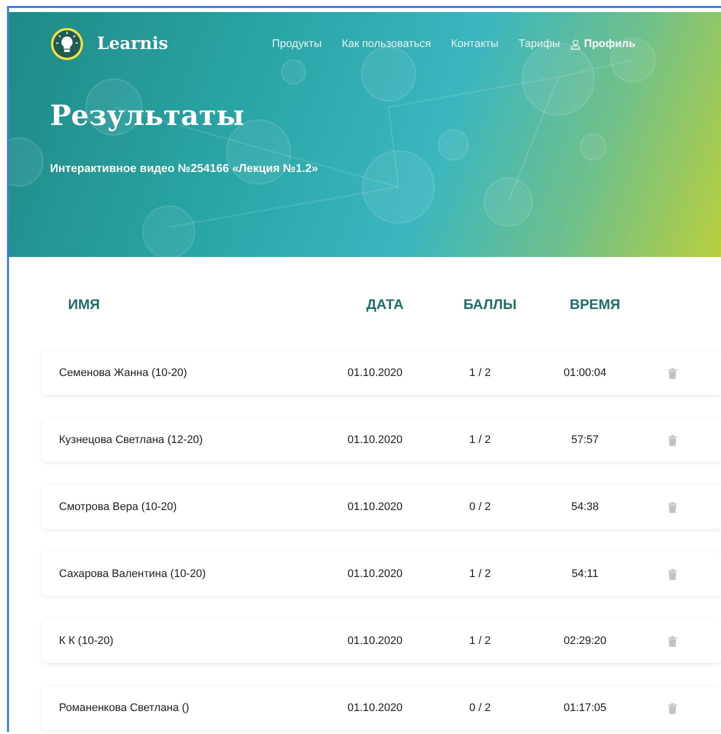  Describe the element at coordinates (386, 44) in the screenshot. I see `nav-link: Как пользоваться` at that location.